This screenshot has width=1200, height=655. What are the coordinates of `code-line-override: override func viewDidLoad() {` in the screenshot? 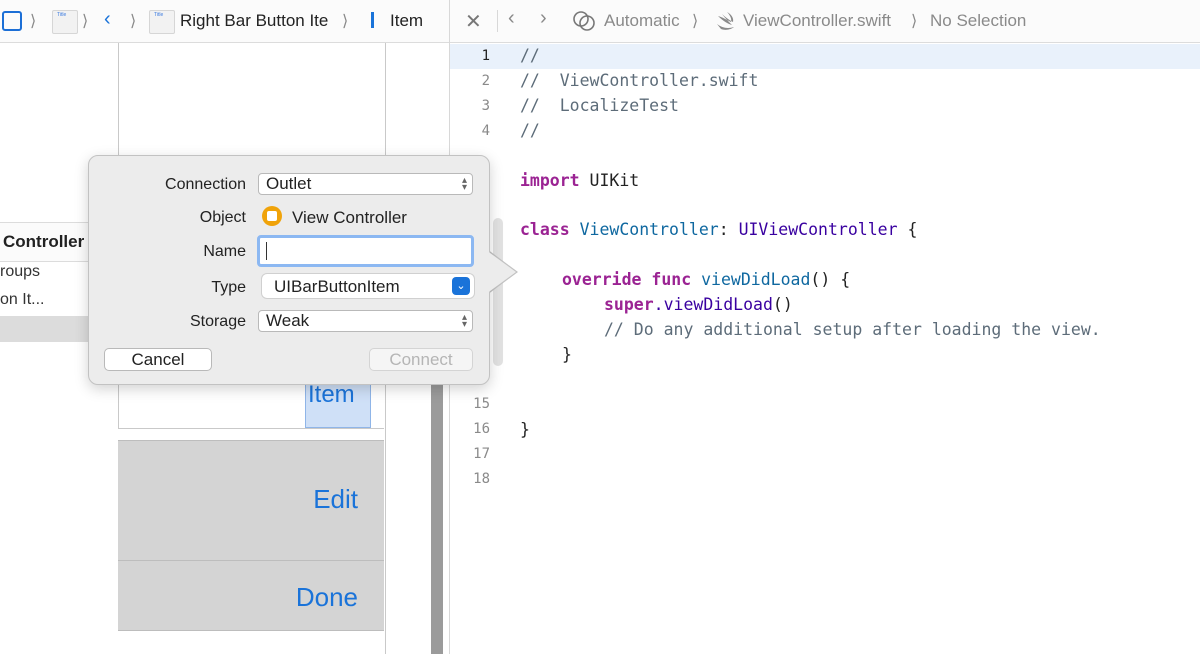 It's located at (706, 279).